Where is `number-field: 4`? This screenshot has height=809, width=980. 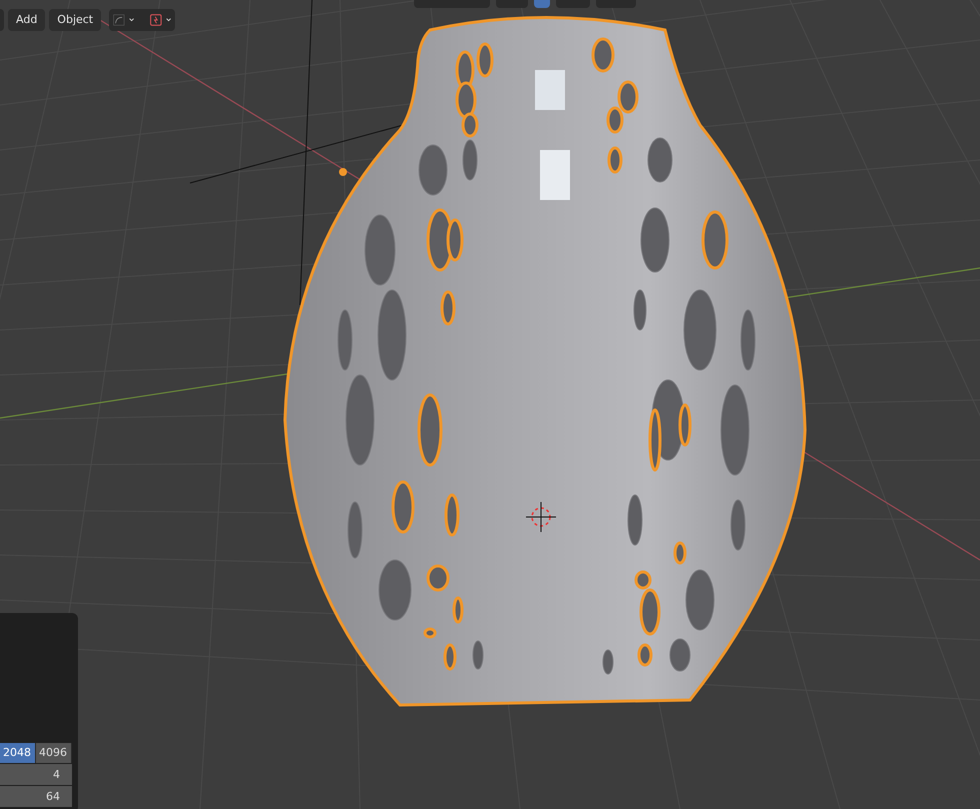 number-field: 4 is located at coordinates (36, 774).